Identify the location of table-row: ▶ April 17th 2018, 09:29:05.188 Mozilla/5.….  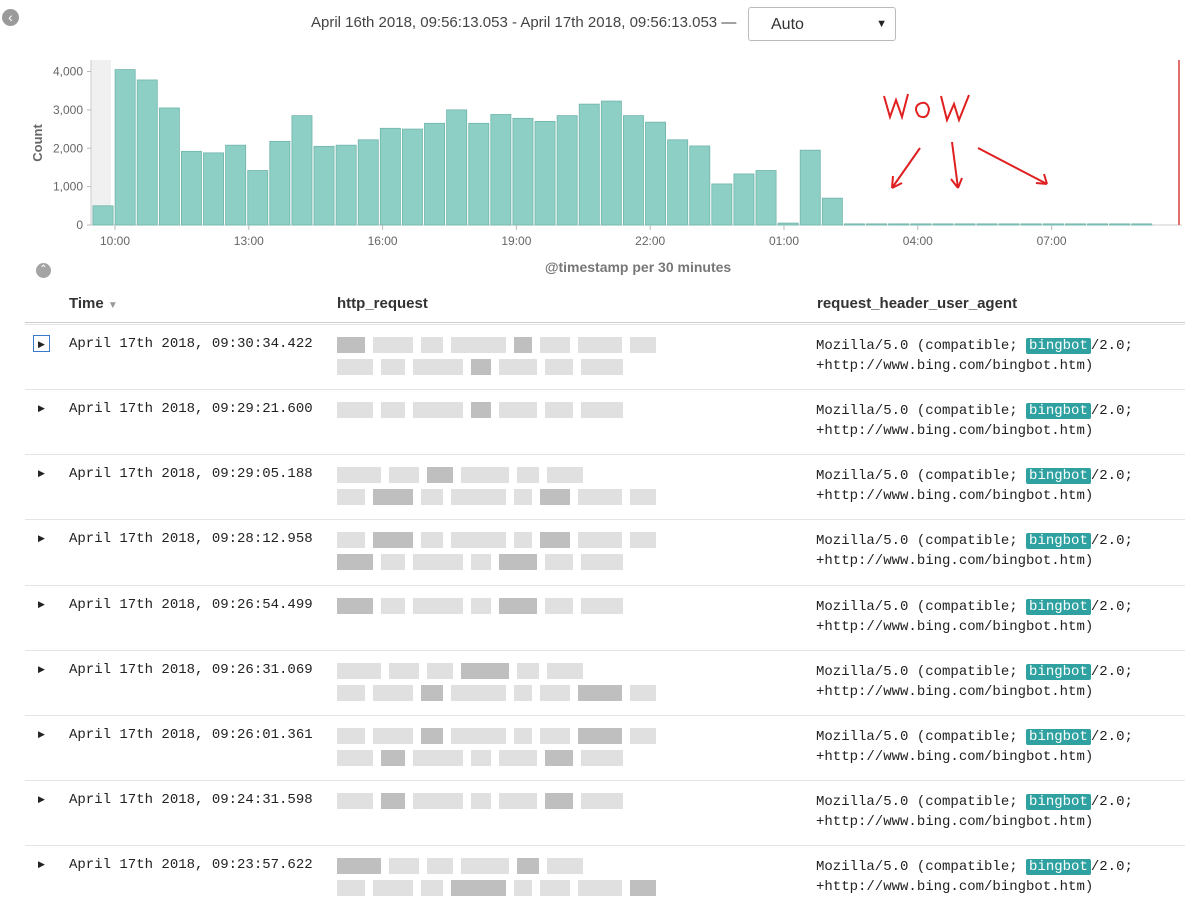
(605, 487).